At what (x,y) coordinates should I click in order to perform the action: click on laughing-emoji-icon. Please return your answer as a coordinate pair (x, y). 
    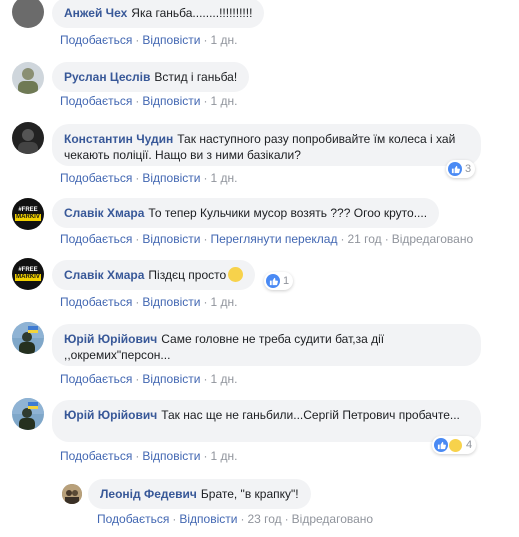
    Looking at the image, I should click on (236, 274).